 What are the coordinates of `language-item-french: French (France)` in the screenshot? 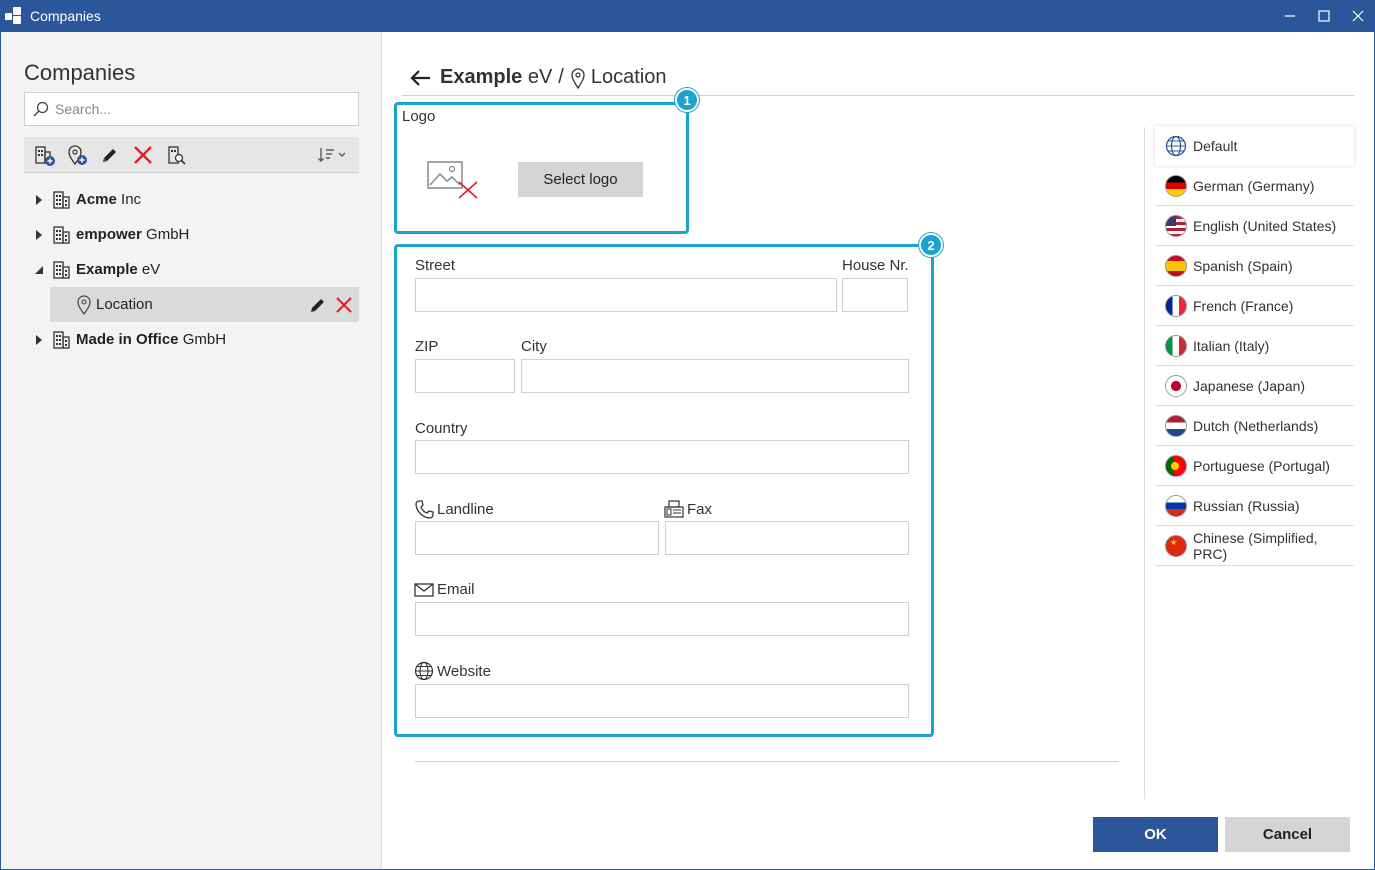 It's located at (1254, 306).